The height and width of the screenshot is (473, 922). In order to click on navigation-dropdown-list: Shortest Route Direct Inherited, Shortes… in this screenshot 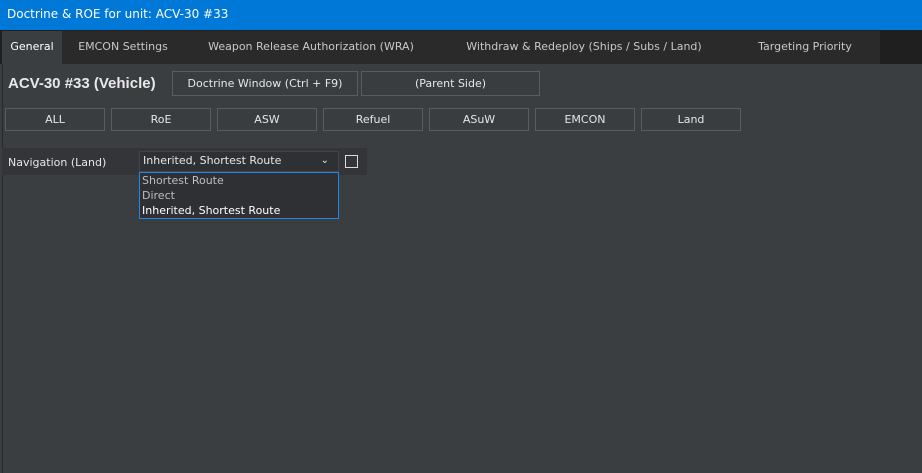, I will do `click(239, 195)`.